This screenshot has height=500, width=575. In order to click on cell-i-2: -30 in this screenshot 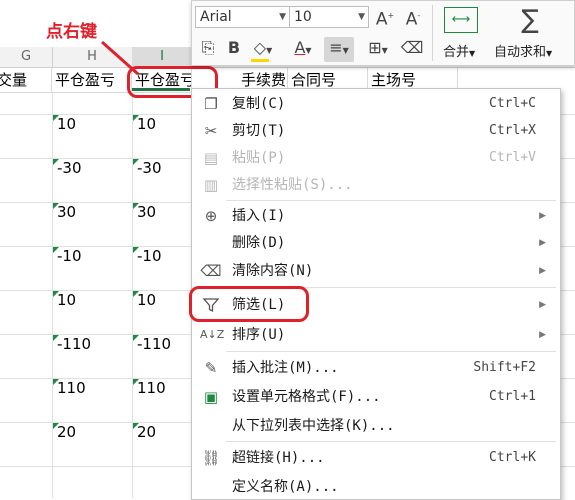, I will do `click(149, 168)`.